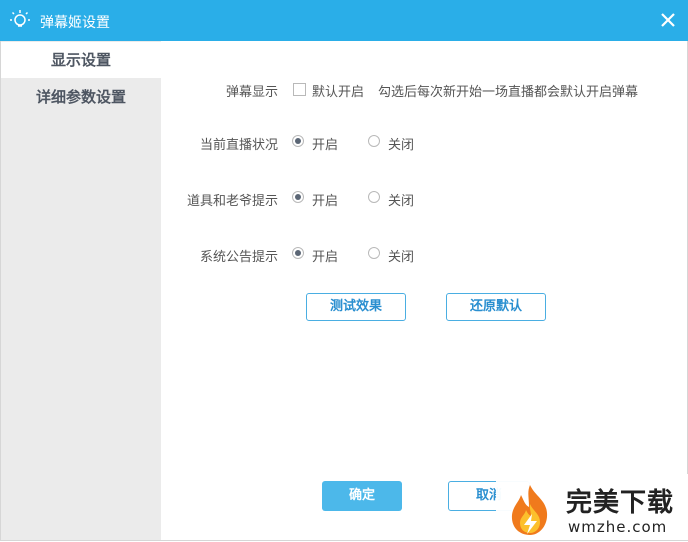 This screenshot has width=688, height=542. Describe the element at coordinates (344, 20) in the screenshot. I see `title-bar: 弹幕姬设置` at that location.